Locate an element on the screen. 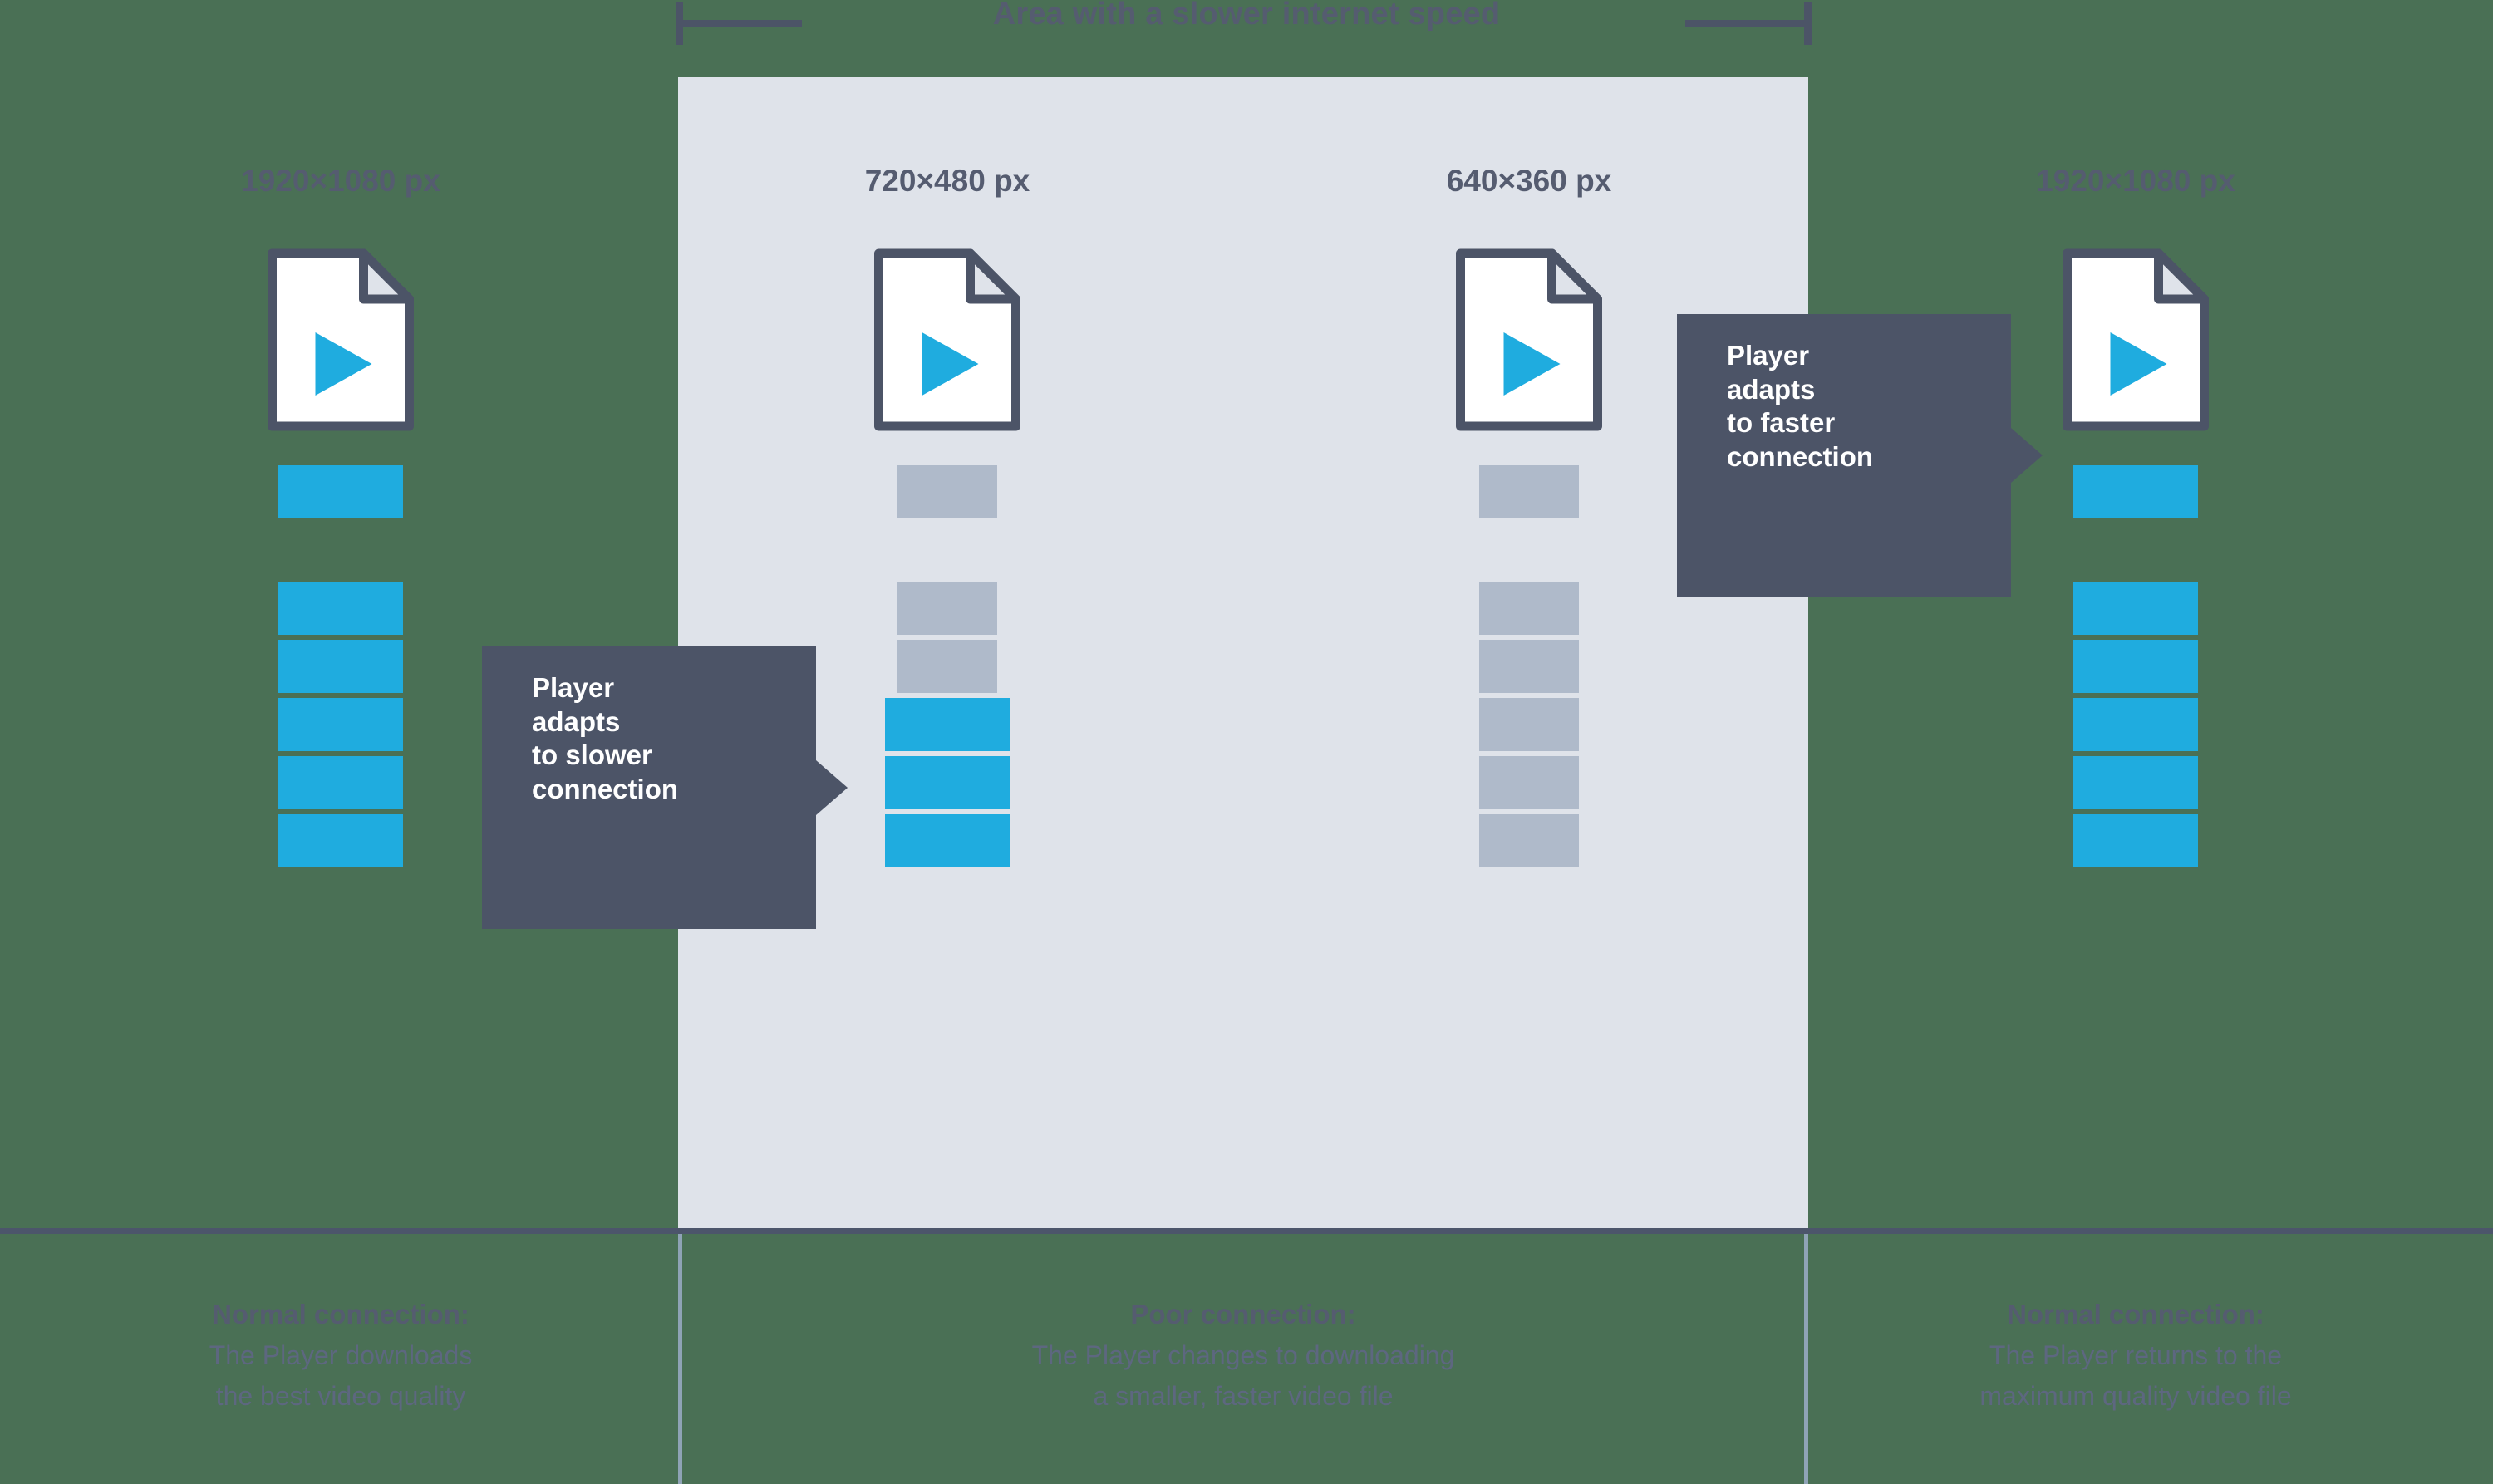 This screenshot has height=1484, width=2493. caption-line-2: a smaller, faster video file is located at coordinates (1243, 1396).